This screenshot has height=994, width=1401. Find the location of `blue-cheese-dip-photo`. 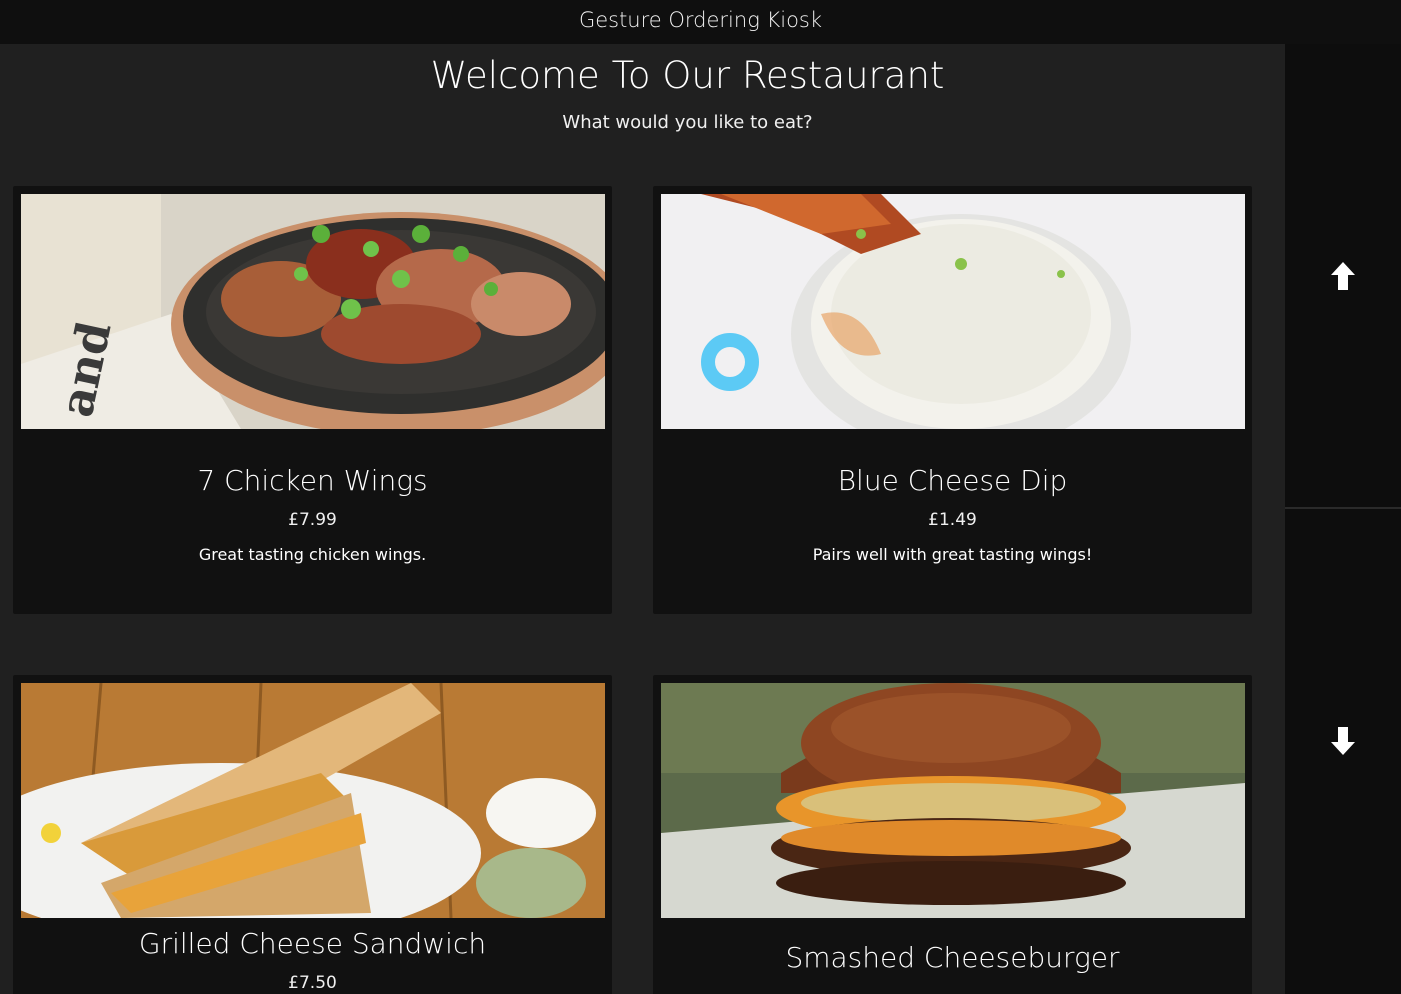

blue-cheese-dip-photo is located at coordinates (953, 311).